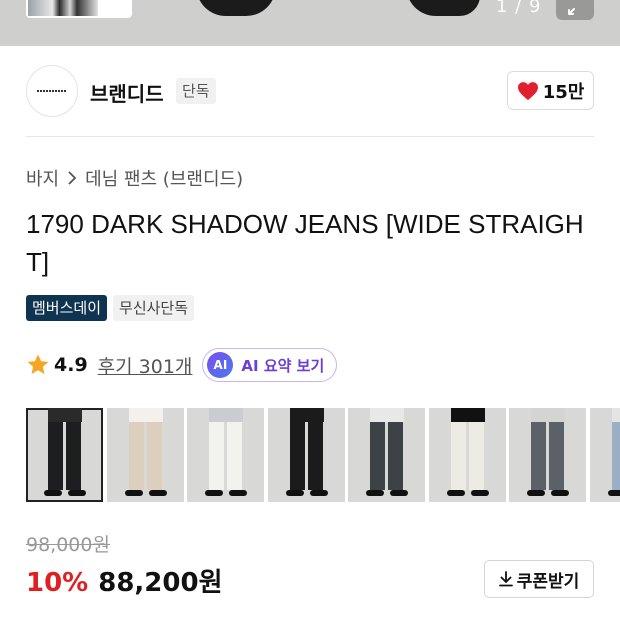 This screenshot has width=620, height=620. Describe the element at coordinates (72, 178) in the screenshot. I see `chevron-right-icon` at that location.